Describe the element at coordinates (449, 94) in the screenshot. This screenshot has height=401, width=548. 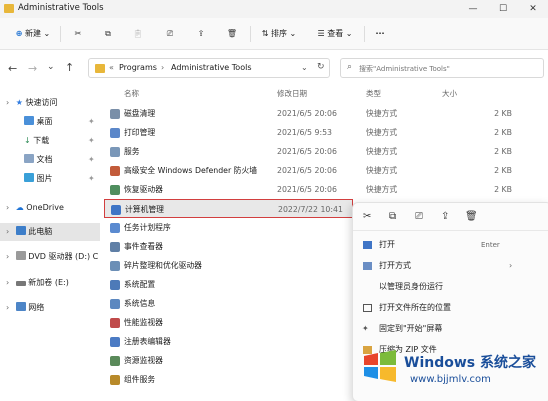
I see `column-header-size: 大小` at that location.